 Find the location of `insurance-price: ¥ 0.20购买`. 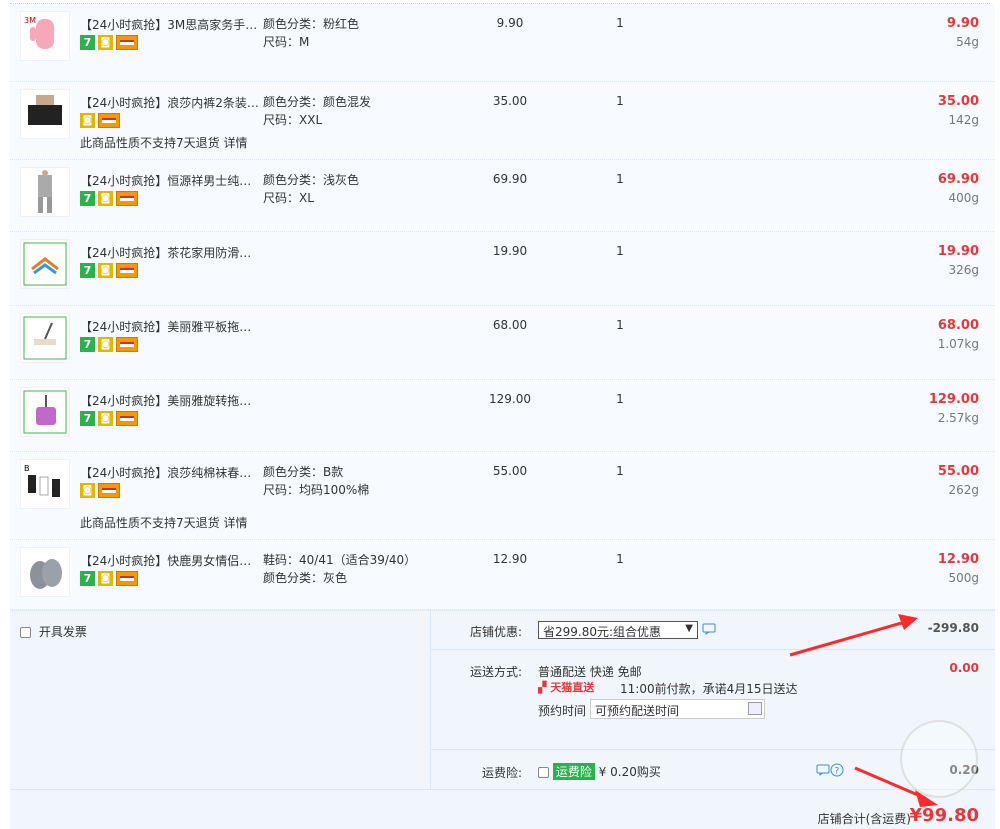

insurance-price: ¥ 0.20购买 is located at coordinates (629, 772).